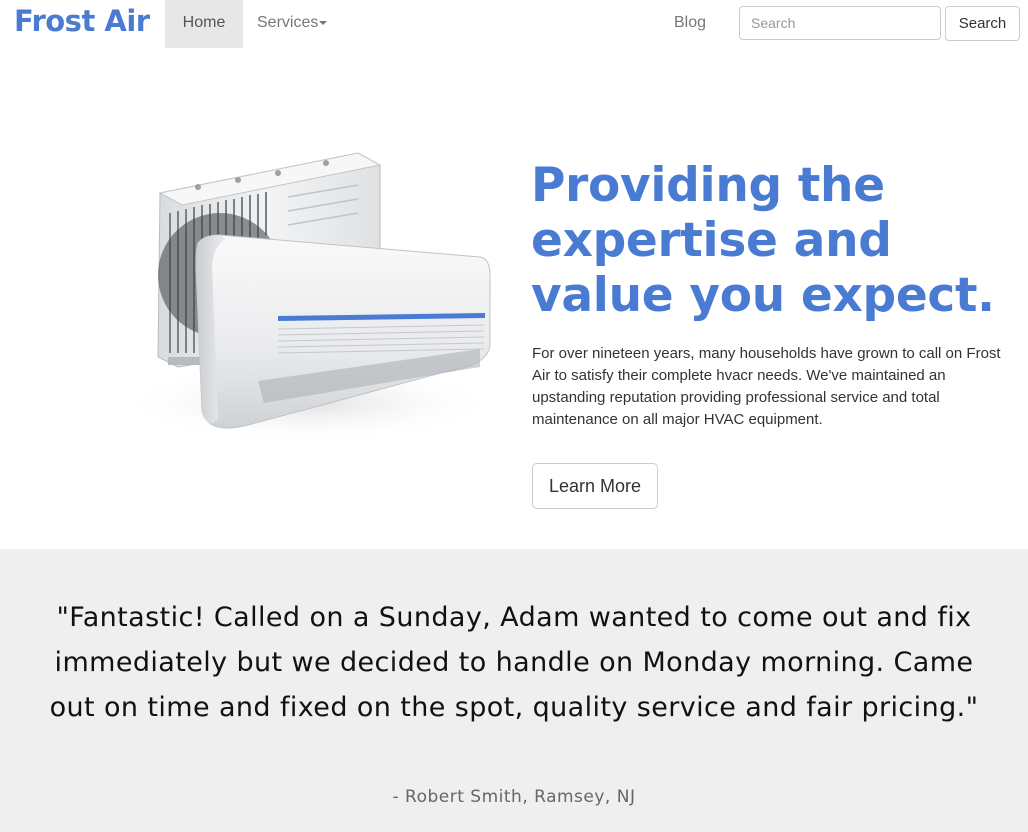 Image resolution: width=1028 pixels, height=832 pixels. I want to click on navbar: Frost Air Home Services Blog Search, so click(514, 24).